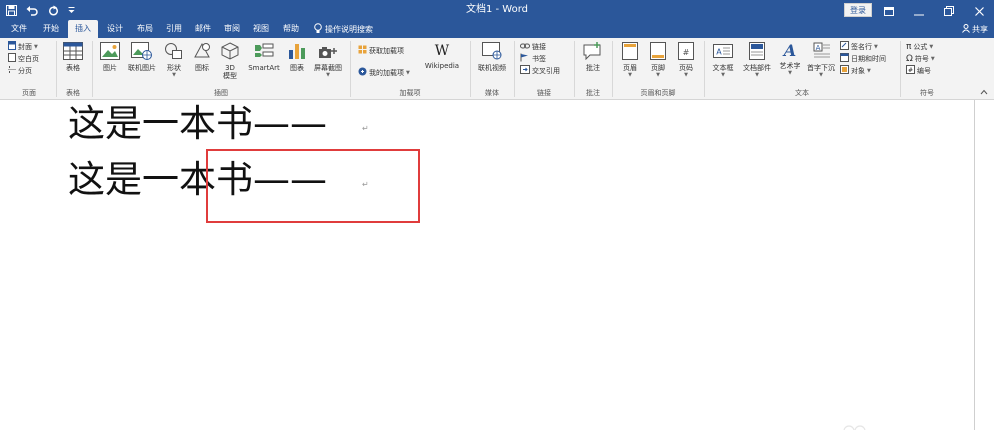 Image resolution: width=994 pixels, height=430 pixels. What do you see at coordinates (686, 52) in the screenshot?
I see `page-number-icon: #` at bounding box center [686, 52].